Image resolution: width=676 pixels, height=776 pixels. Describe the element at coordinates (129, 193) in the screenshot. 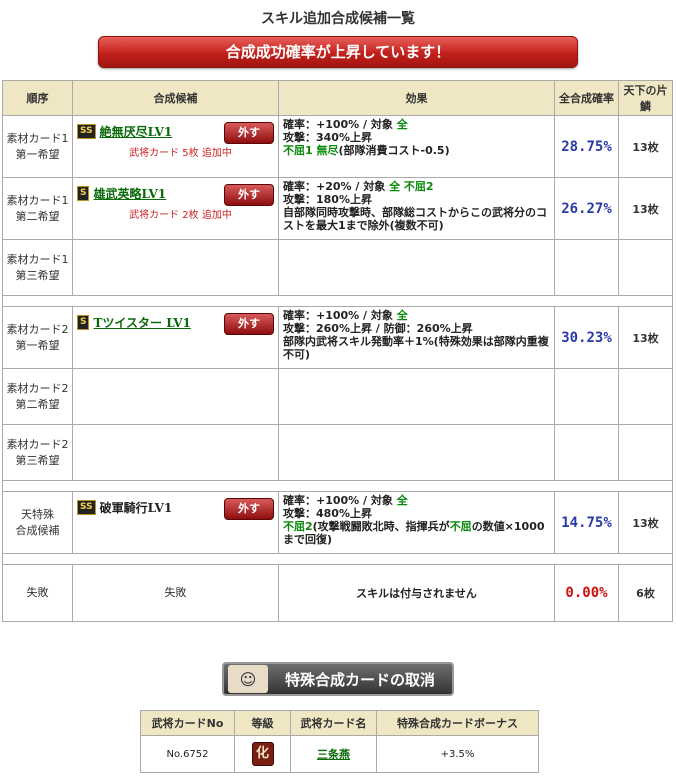

I see `skill-name-link: 雄武英略LV1` at that location.